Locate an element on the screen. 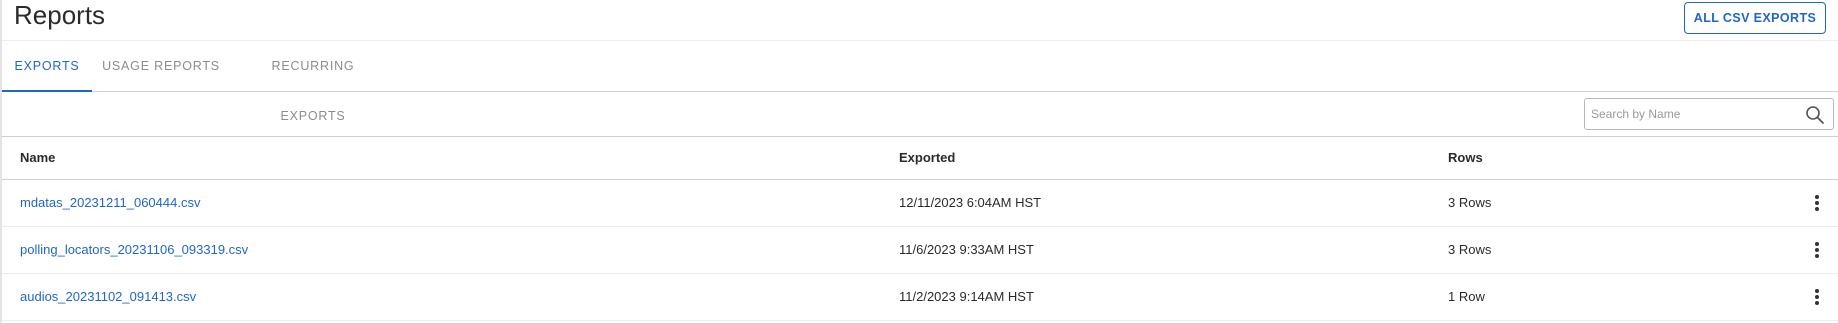  export-date: 12/11/2023 6:04AM HST is located at coordinates (970, 202).